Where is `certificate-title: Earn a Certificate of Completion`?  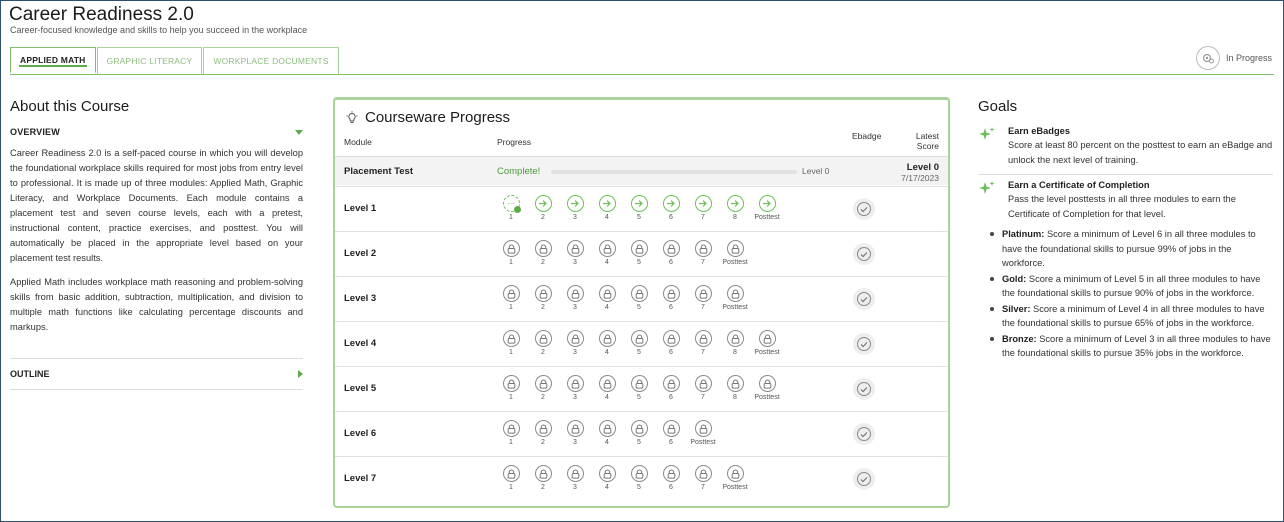 certificate-title: Earn a Certificate of Completion is located at coordinates (1079, 185).